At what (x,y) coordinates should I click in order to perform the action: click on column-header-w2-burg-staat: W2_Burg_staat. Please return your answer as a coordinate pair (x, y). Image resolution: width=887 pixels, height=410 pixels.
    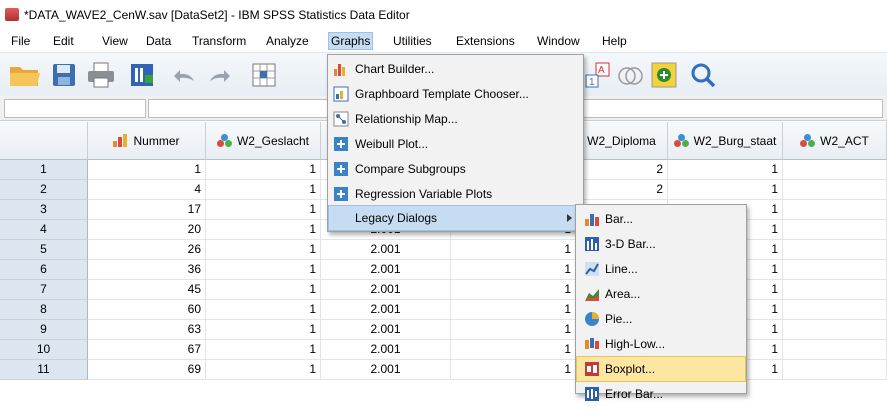
    Looking at the image, I should click on (725, 141).